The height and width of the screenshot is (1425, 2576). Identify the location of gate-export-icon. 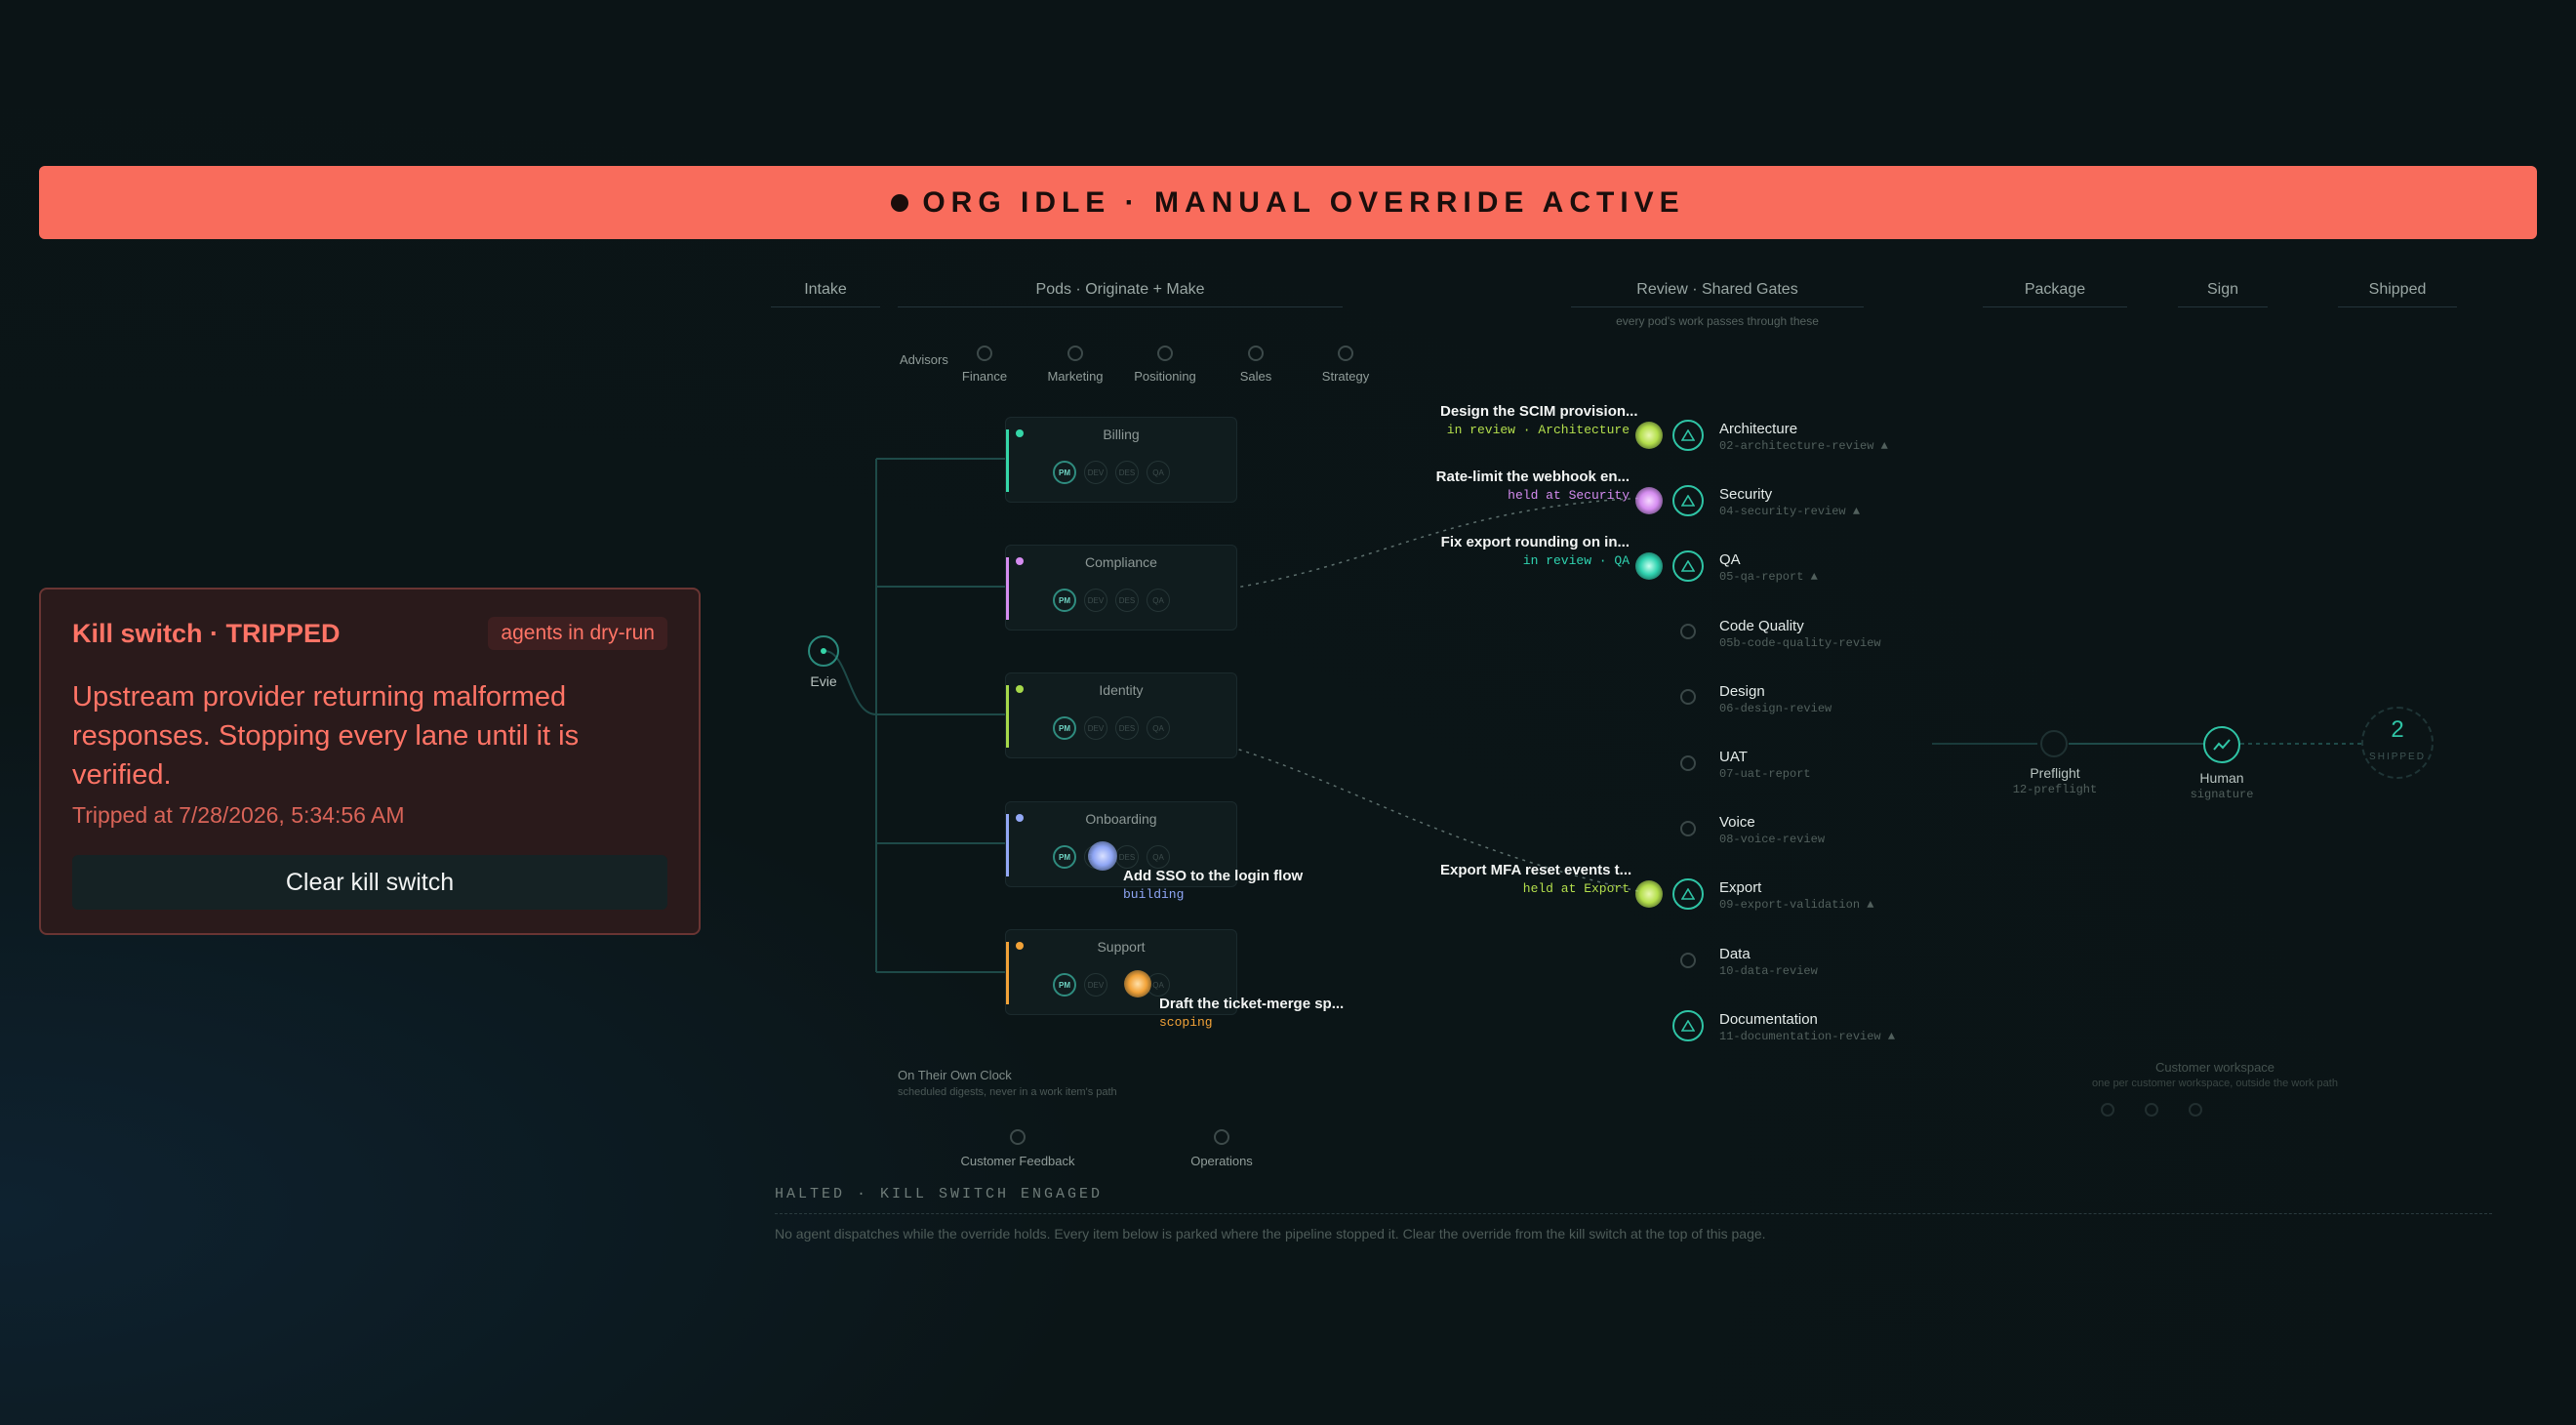
(1688, 894).